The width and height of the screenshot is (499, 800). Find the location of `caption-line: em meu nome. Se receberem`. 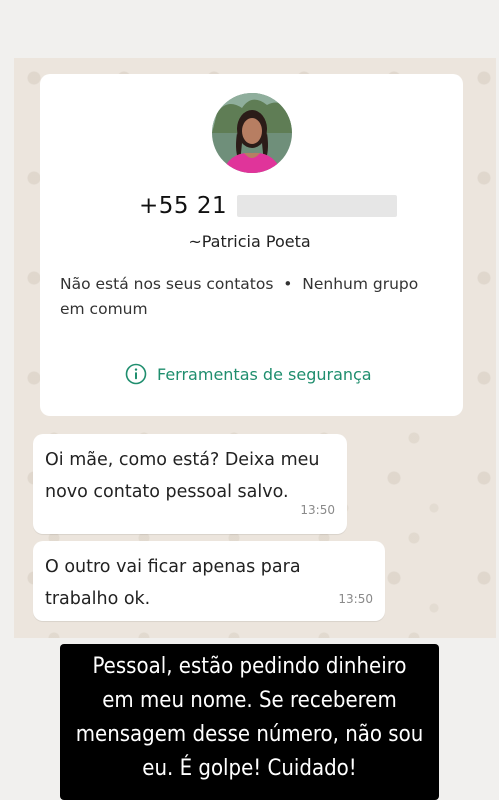

caption-line: em meu nome. Se receberem is located at coordinates (249, 700).